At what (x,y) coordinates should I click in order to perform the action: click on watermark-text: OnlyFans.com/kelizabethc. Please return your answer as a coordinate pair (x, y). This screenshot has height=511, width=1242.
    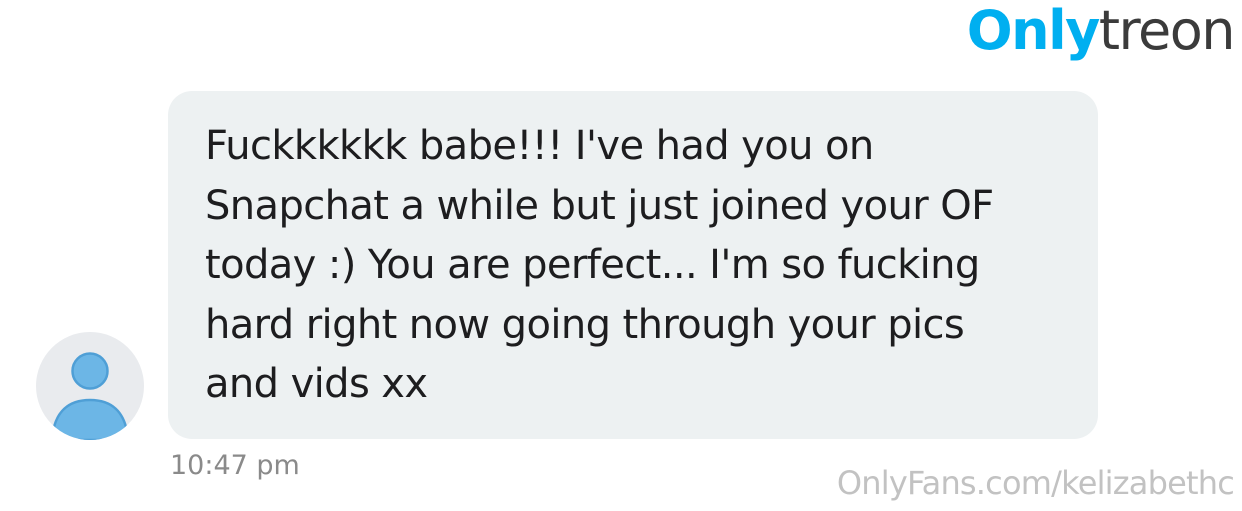
    Looking at the image, I should click on (1035, 483).